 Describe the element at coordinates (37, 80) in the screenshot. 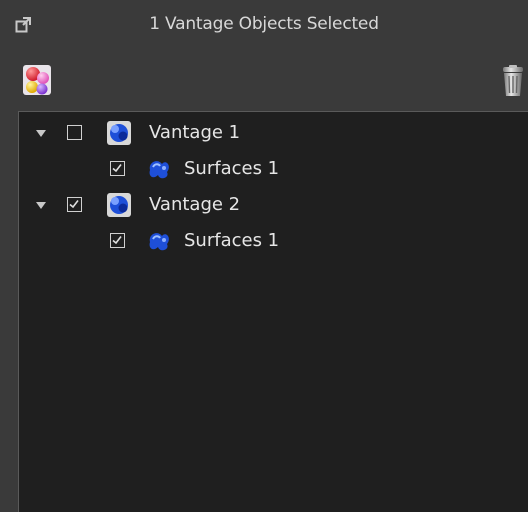

I see `palette-icon` at that location.